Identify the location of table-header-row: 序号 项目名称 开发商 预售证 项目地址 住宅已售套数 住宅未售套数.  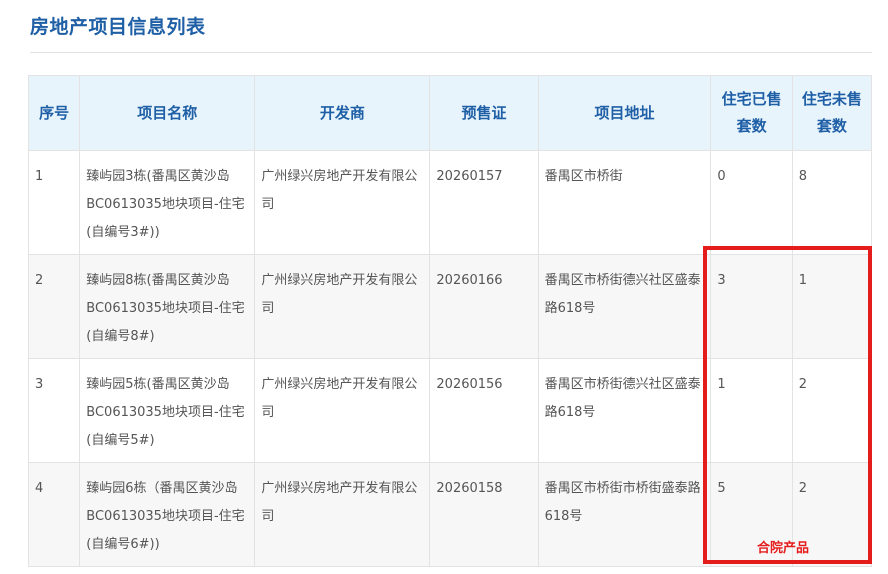
(450, 113).